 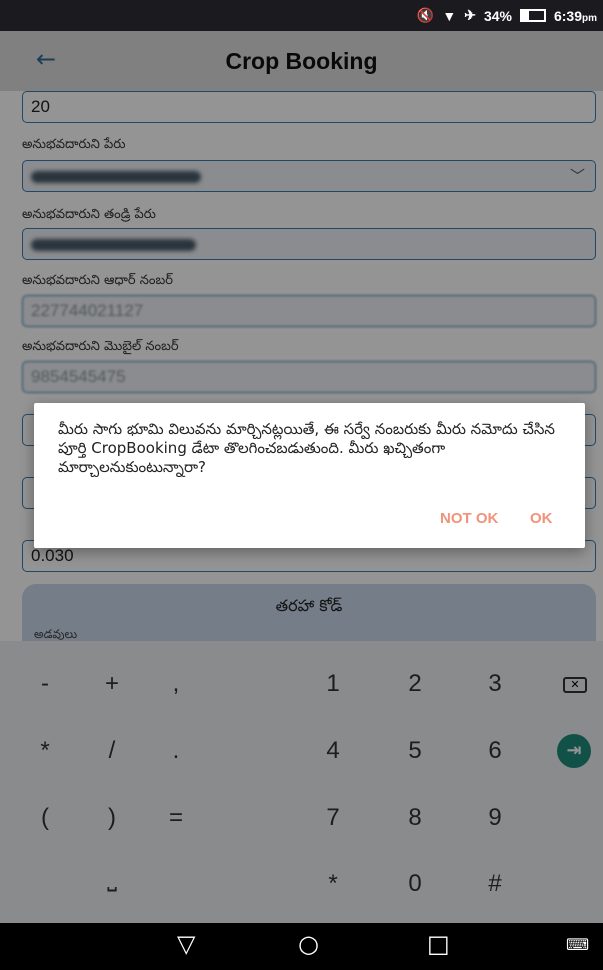 I want to click on airplane-icon: ✈, so click(x=470, y=15).